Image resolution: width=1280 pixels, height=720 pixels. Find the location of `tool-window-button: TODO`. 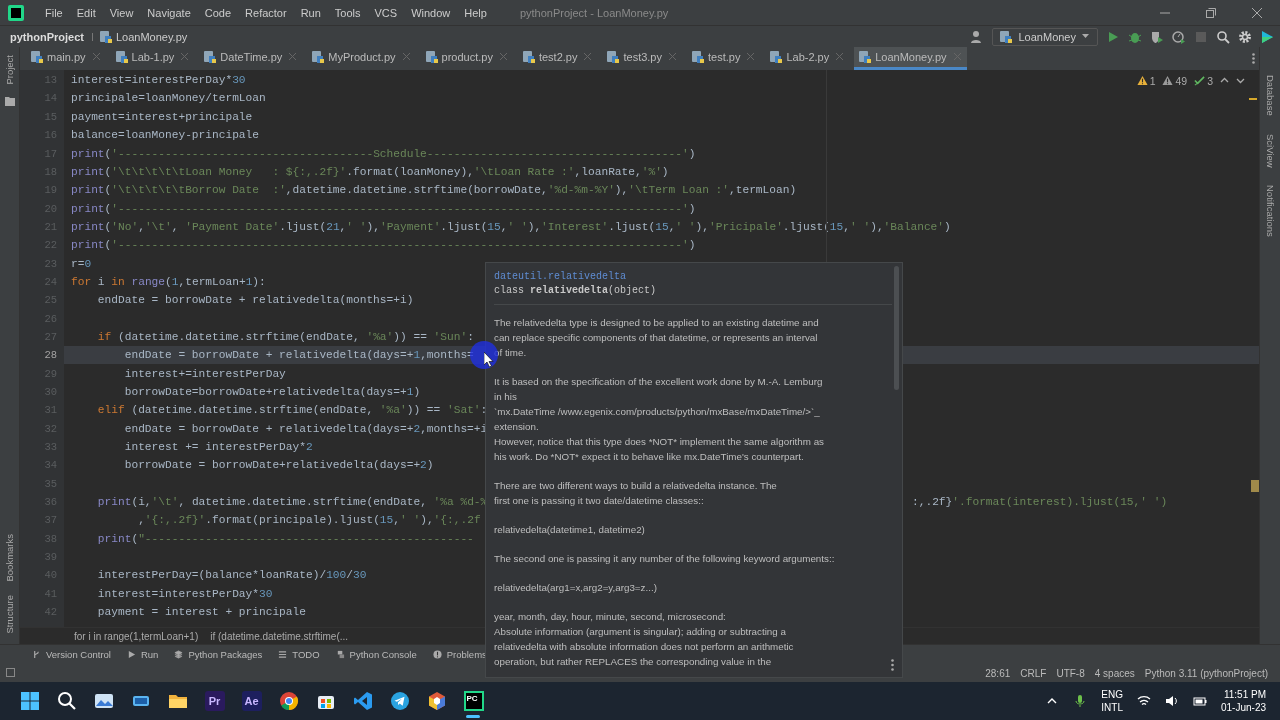

tool-window-button: TODO is located at coordinates (299, 654).